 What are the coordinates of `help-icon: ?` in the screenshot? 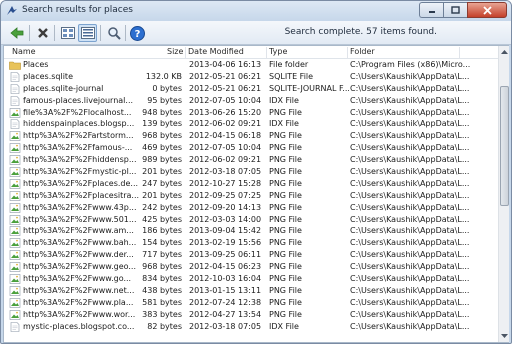 It's located at (137, 33).